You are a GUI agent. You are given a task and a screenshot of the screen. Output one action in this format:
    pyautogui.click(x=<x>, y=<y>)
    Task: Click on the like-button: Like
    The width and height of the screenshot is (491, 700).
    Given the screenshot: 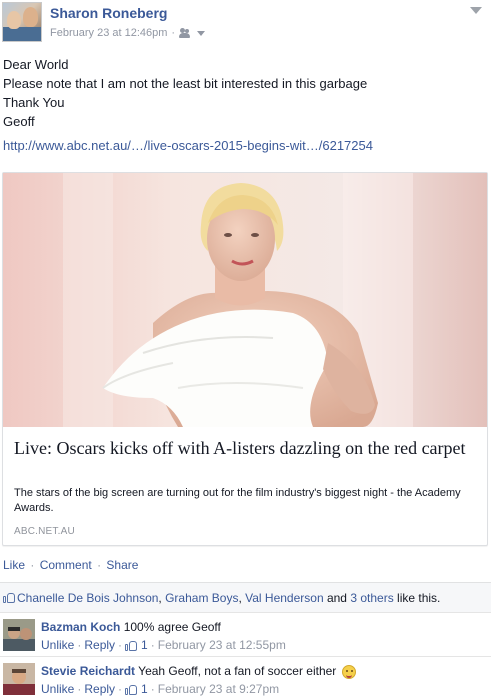 What is the action you would take?
    pyautogui.click(x=14, y=565)
    